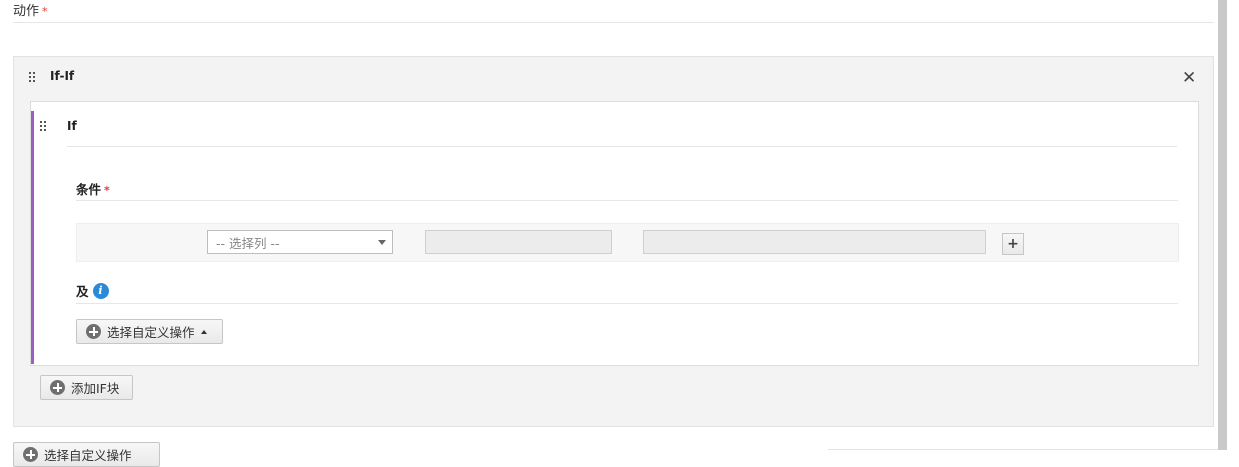 This screenshot has height=467, width=1239. Describe the element at coordinates (95, 388) in the screenshot. I see `add-if-block-label: 添加IF块` at that location.